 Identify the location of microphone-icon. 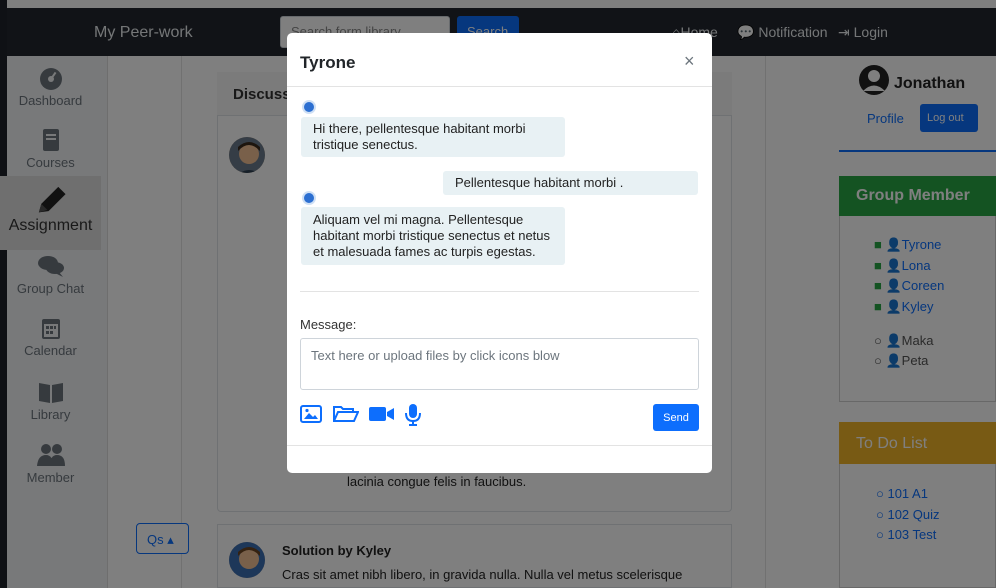
(413, 415).